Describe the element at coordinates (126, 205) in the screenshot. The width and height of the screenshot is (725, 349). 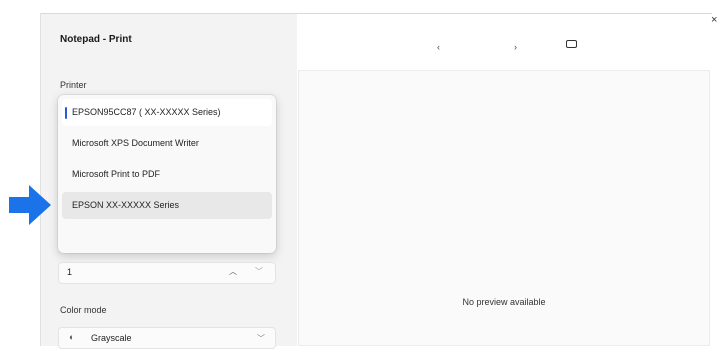
I see `printer-option-label: EPSON XX-XXXXX Series` at that location.